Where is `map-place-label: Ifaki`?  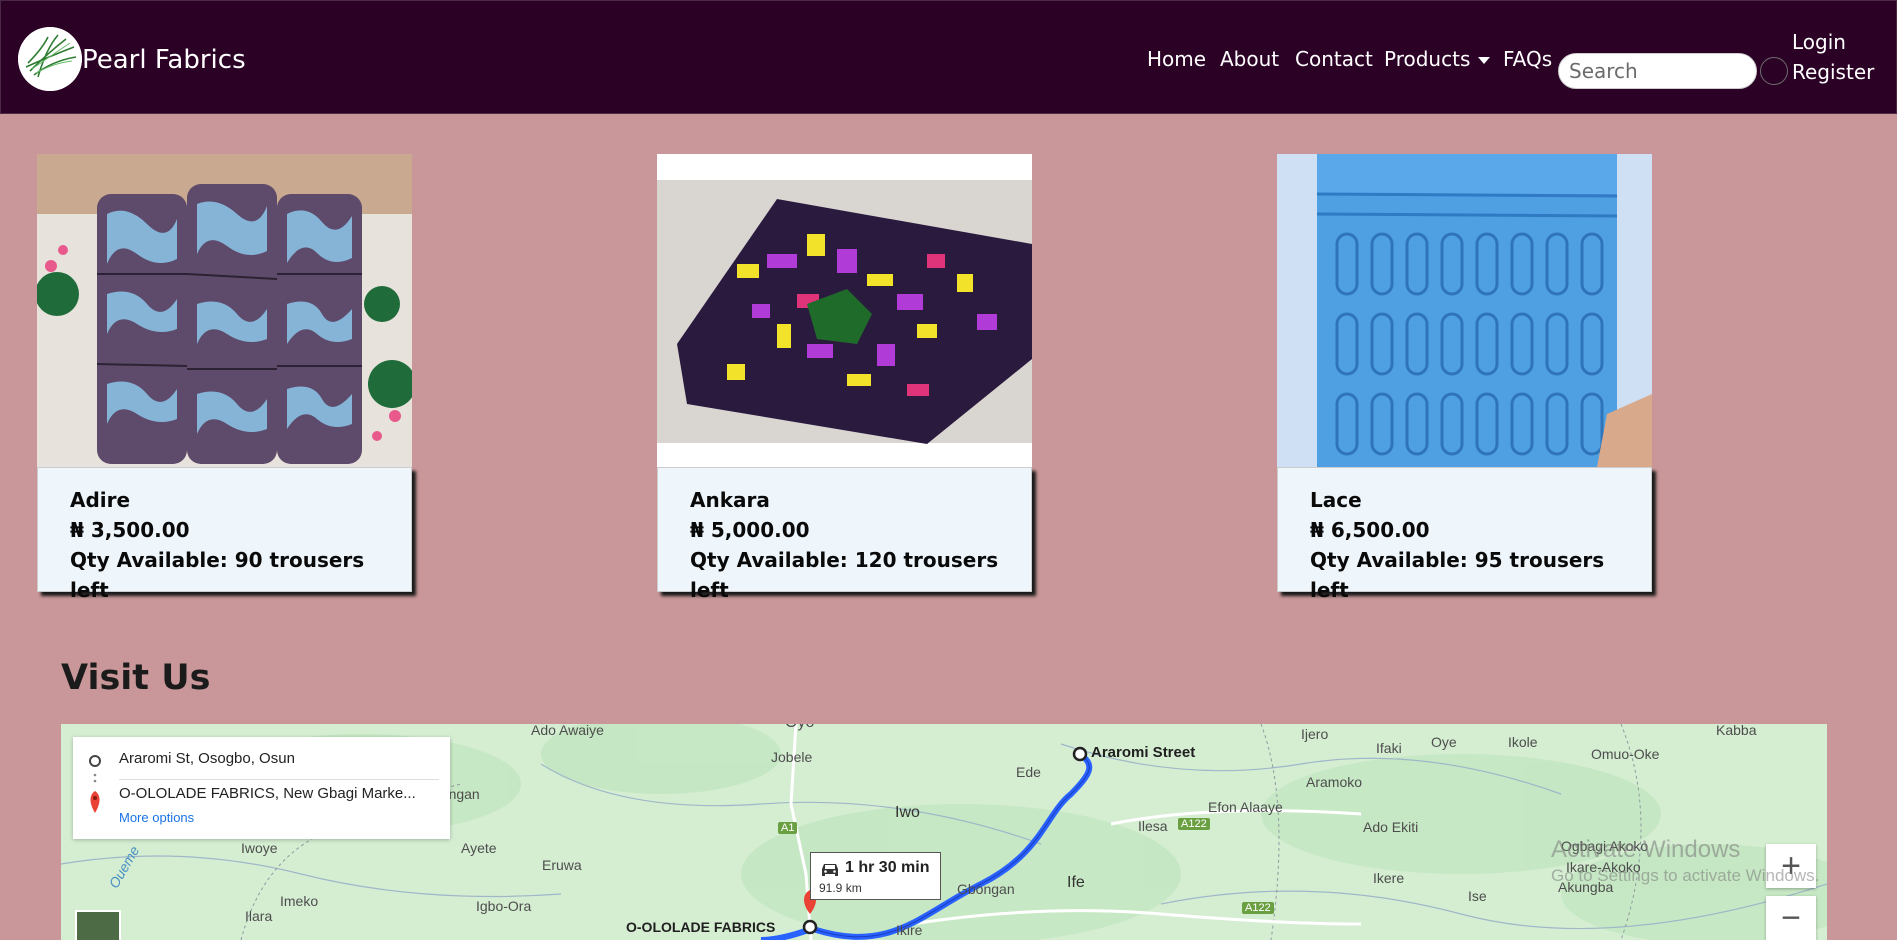
map-place-label: Ifaki is located at coordinates (1389, 748).